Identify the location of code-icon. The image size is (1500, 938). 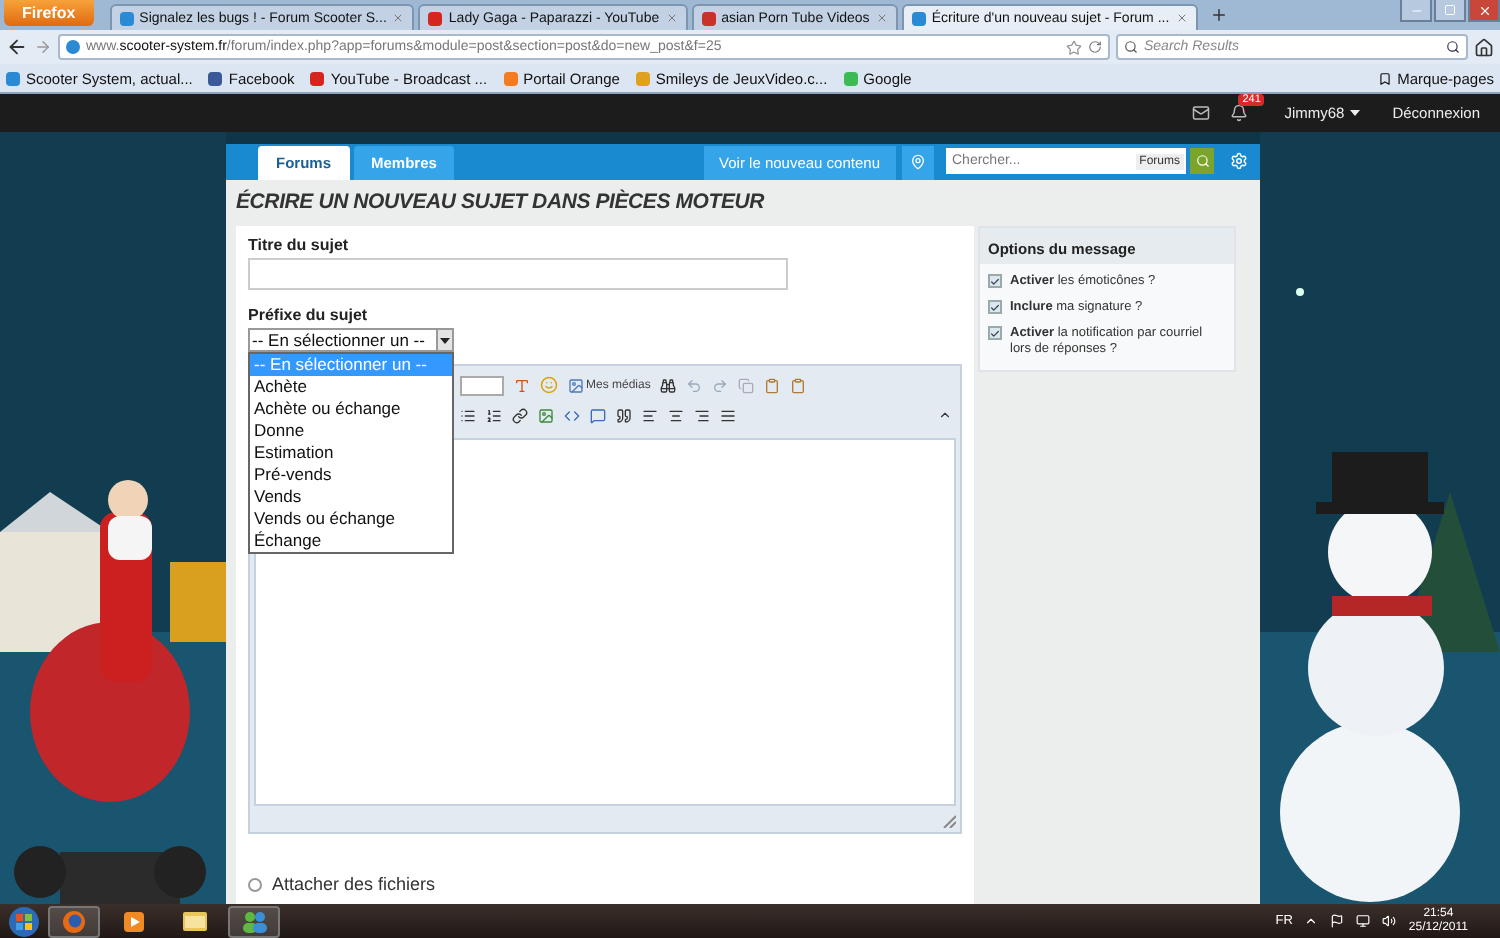
(572, 415).